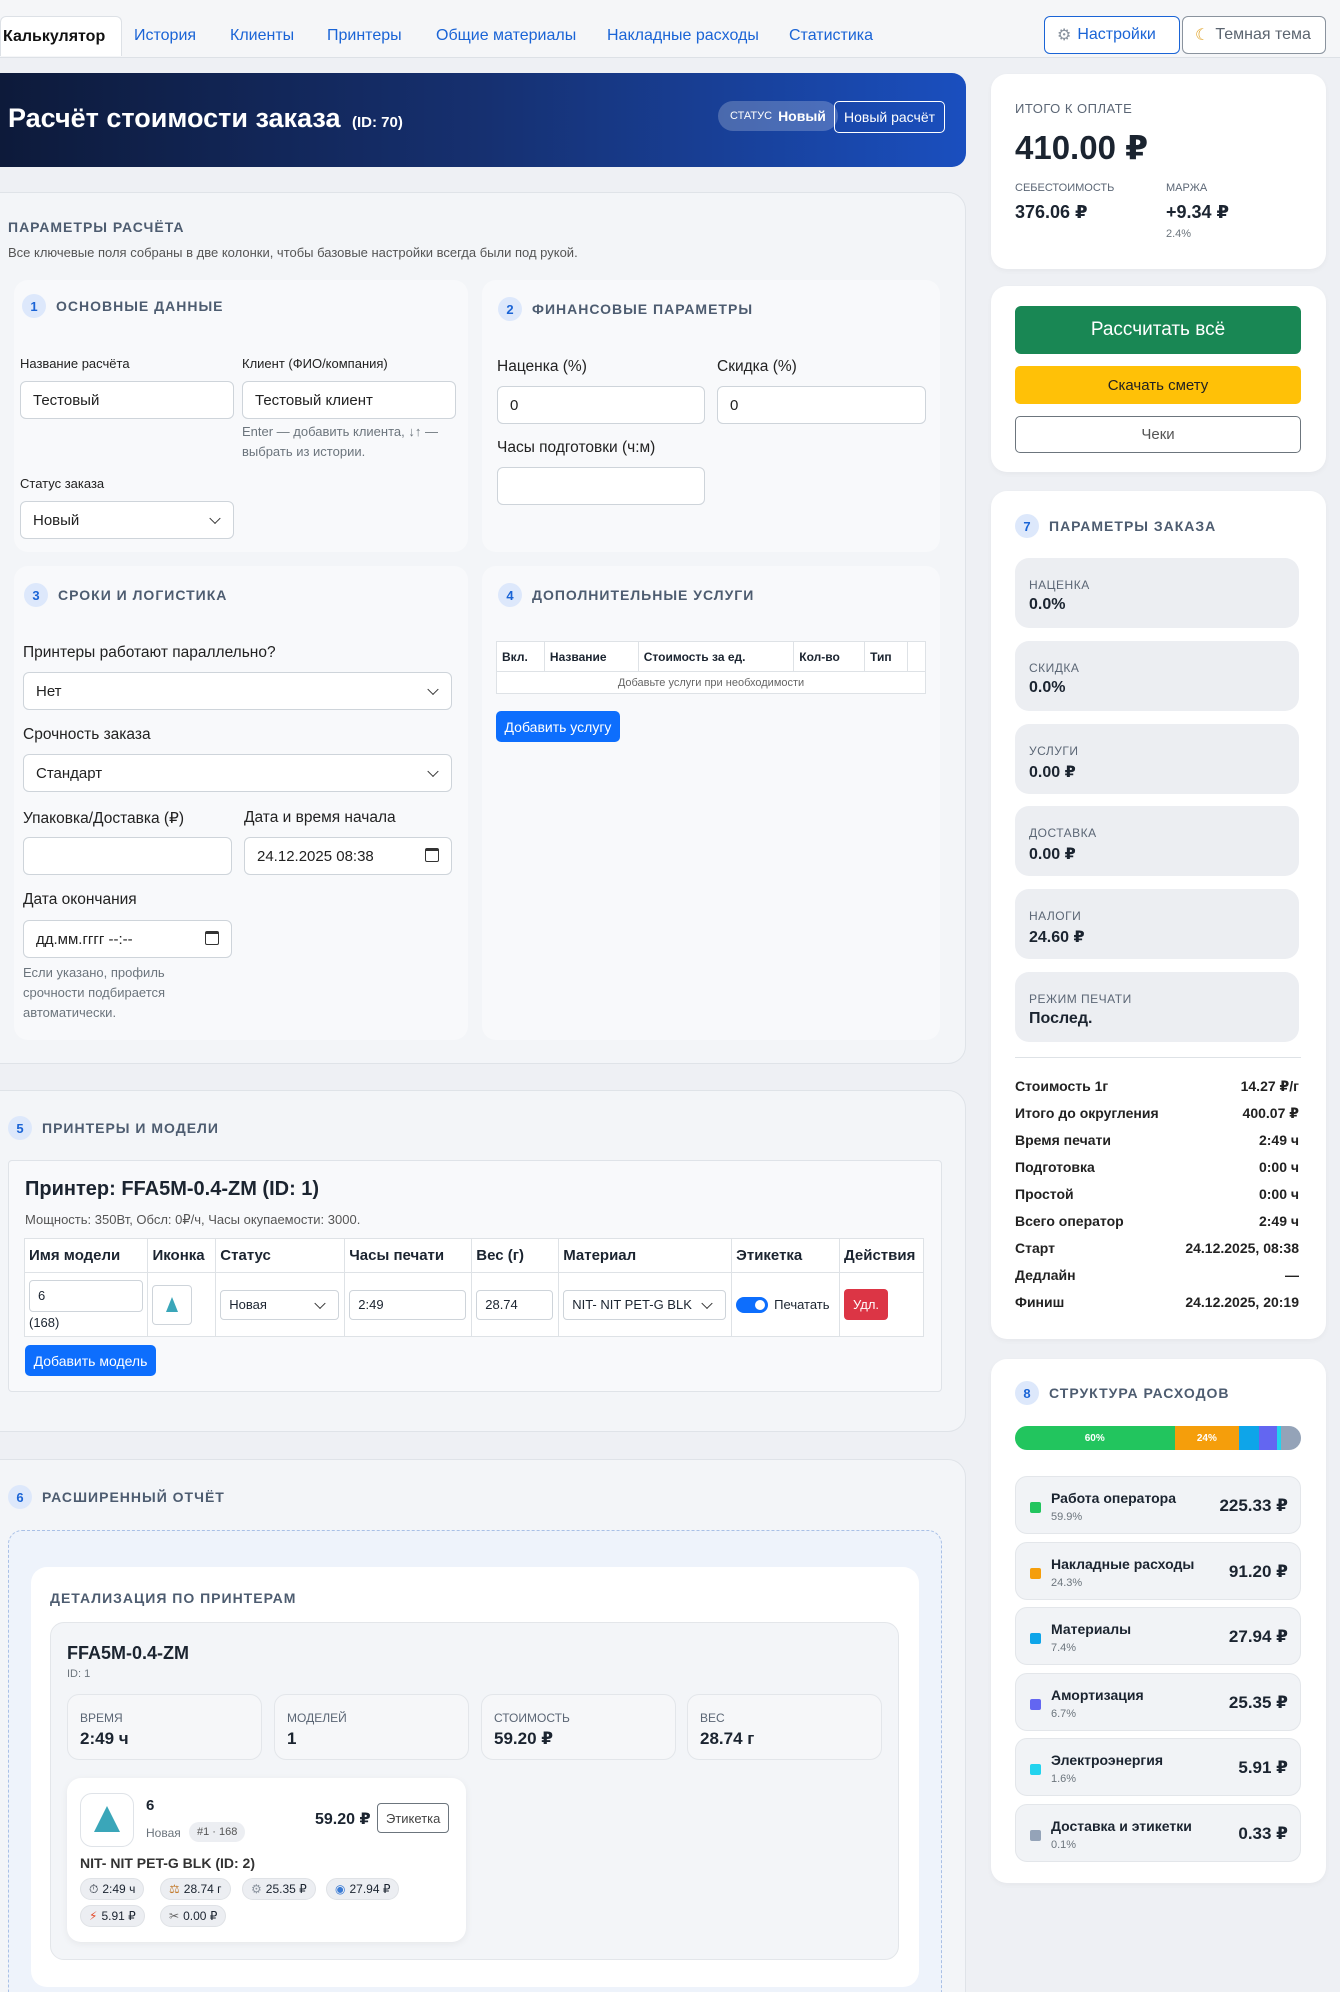  I want to click on add-service-button: Добавить услугу, so click(558, 726).